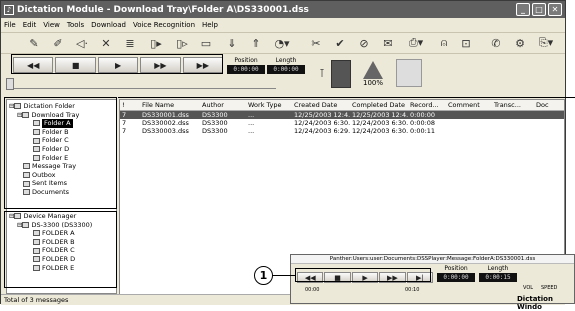 Image resolution: width=575 pixels, height=311 pixels. I want to click on device-tree-highlight-box, so click(60, 249).